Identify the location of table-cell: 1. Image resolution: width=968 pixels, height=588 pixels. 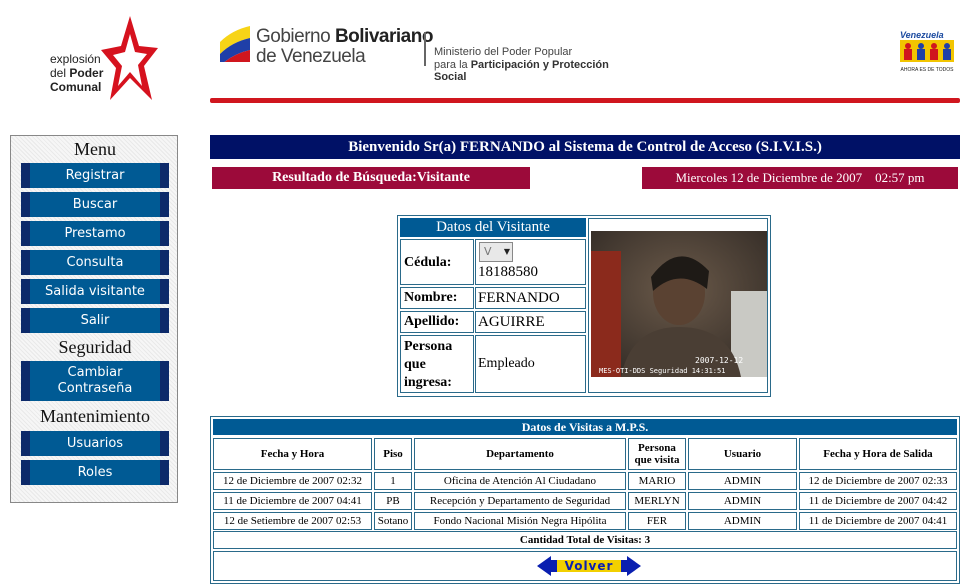
(393, 481).